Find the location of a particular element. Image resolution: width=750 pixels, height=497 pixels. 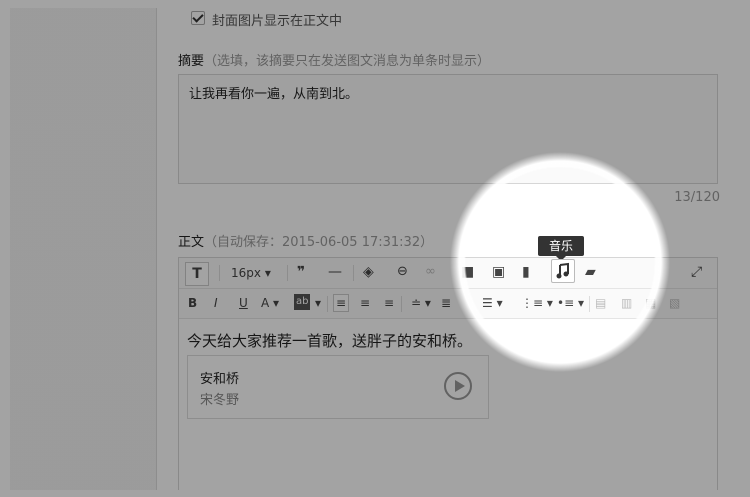

align-center-icon: ≡ is located at coordinates (365, 303).